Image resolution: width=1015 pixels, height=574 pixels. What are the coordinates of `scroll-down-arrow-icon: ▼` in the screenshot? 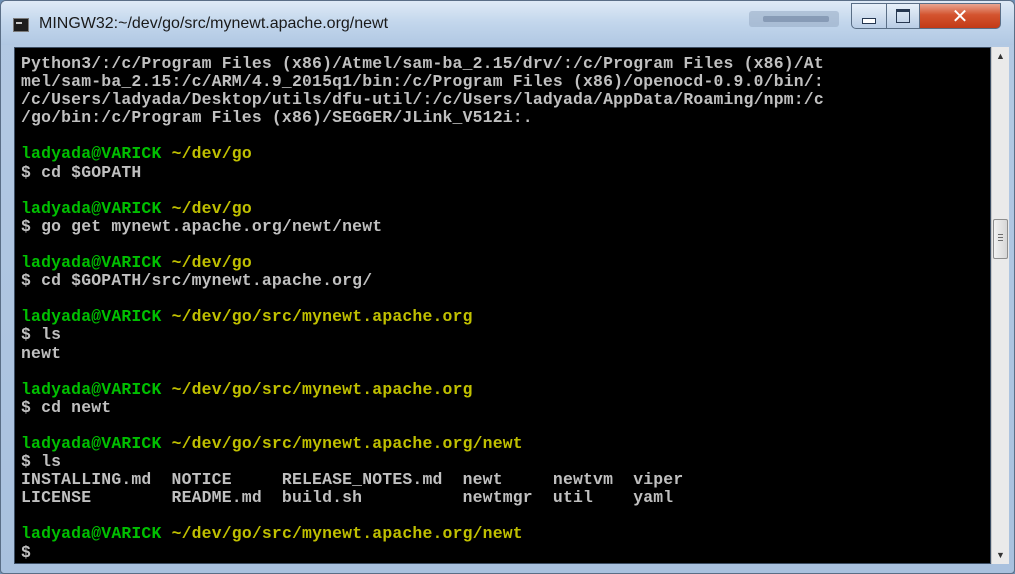 It's located at (1000, 555).